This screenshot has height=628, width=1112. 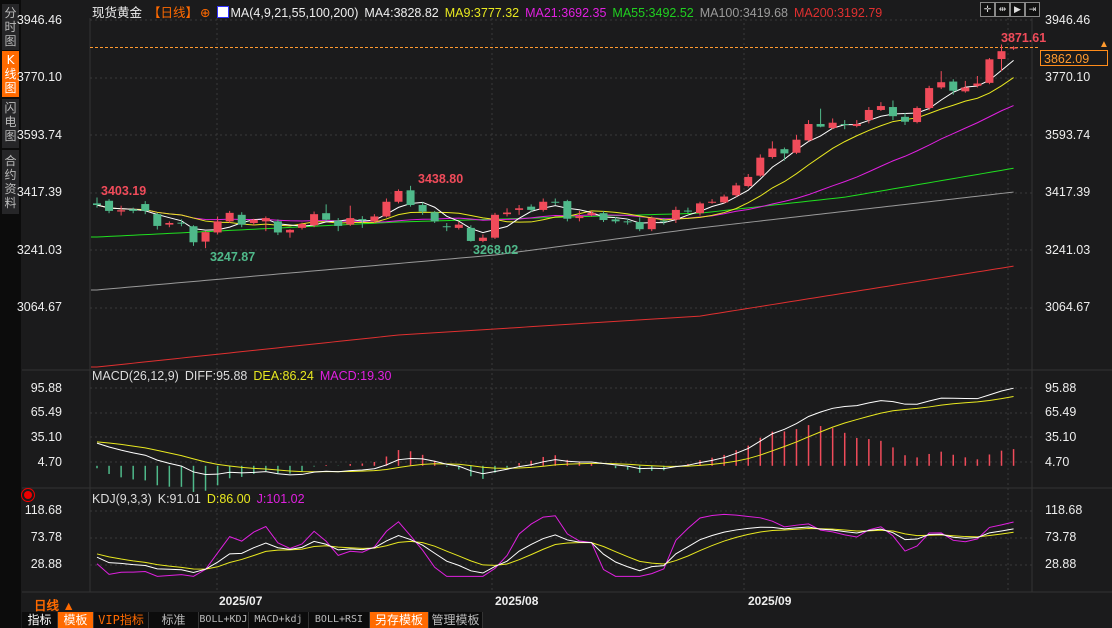 What do you see at coordinates (39, 250) in the screenshot?
I see `price-tick-left: 3241.03` at bounding box center [39, 250].